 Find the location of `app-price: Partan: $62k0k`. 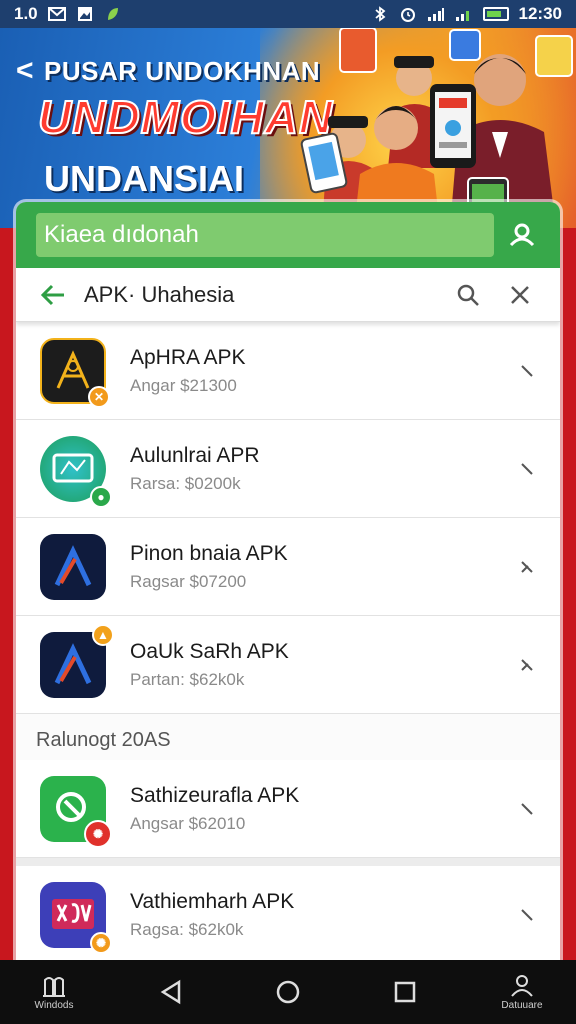

app-price: Partan: $62k0k is located at coordinates (187, 679).